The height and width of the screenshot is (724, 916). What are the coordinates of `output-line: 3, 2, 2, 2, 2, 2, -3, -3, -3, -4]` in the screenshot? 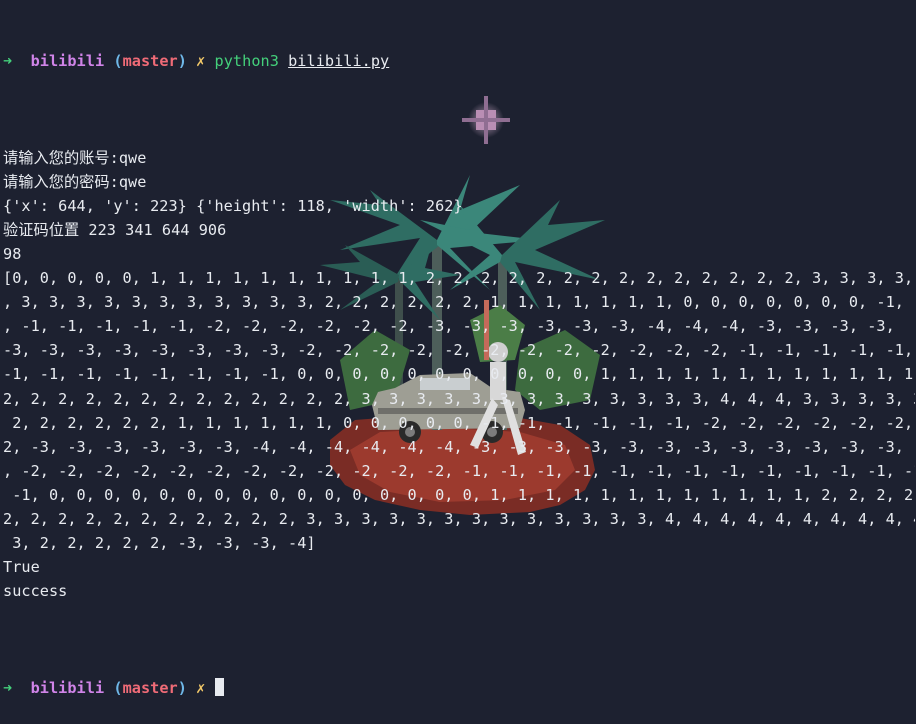 It's located at (159, 543).